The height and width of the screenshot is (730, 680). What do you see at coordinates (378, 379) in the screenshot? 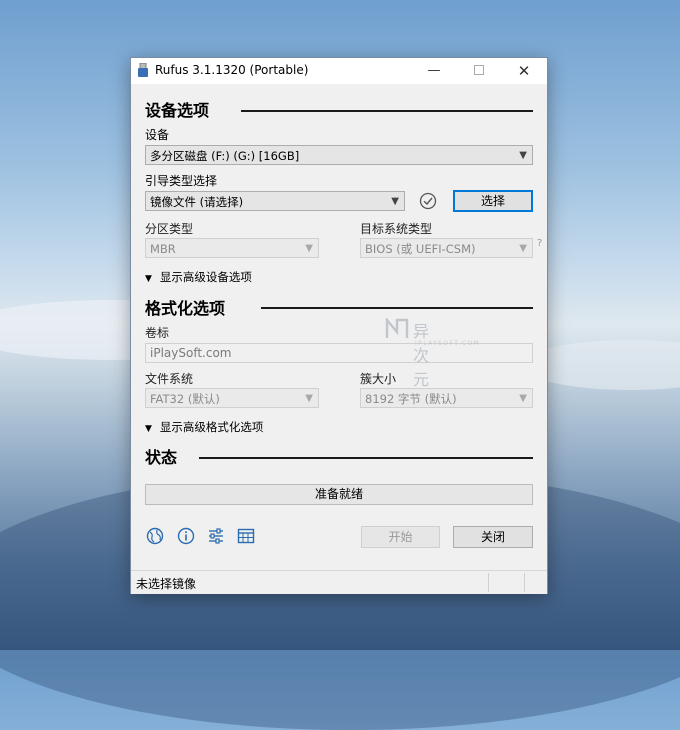
I see `cluster-size-label: 簇大小` at bounding box center [378, 379].